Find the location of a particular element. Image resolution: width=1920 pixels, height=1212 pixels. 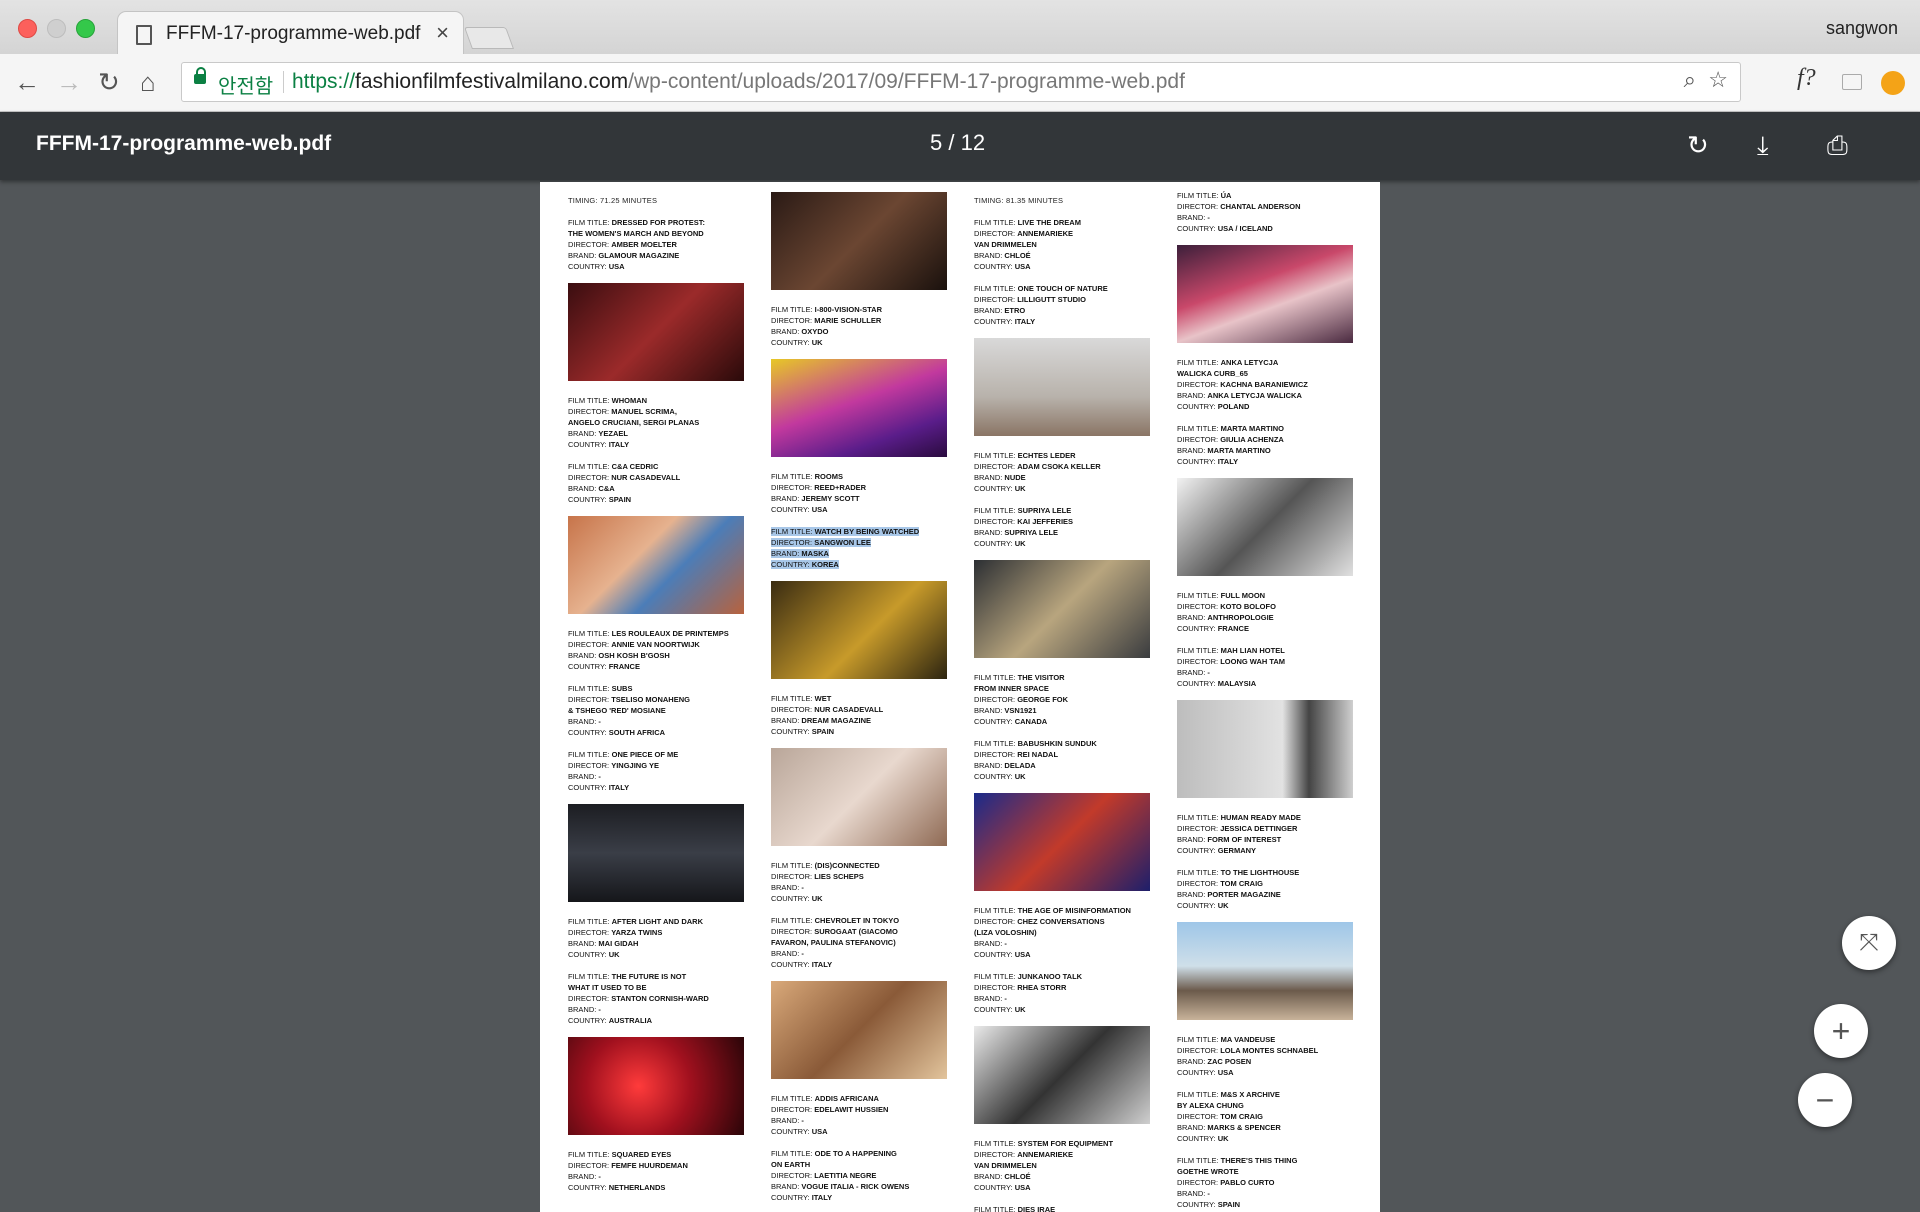

tab-strip: FFFM-17-programme-web.pdf × sangwon is located at coordinates (960, 27).